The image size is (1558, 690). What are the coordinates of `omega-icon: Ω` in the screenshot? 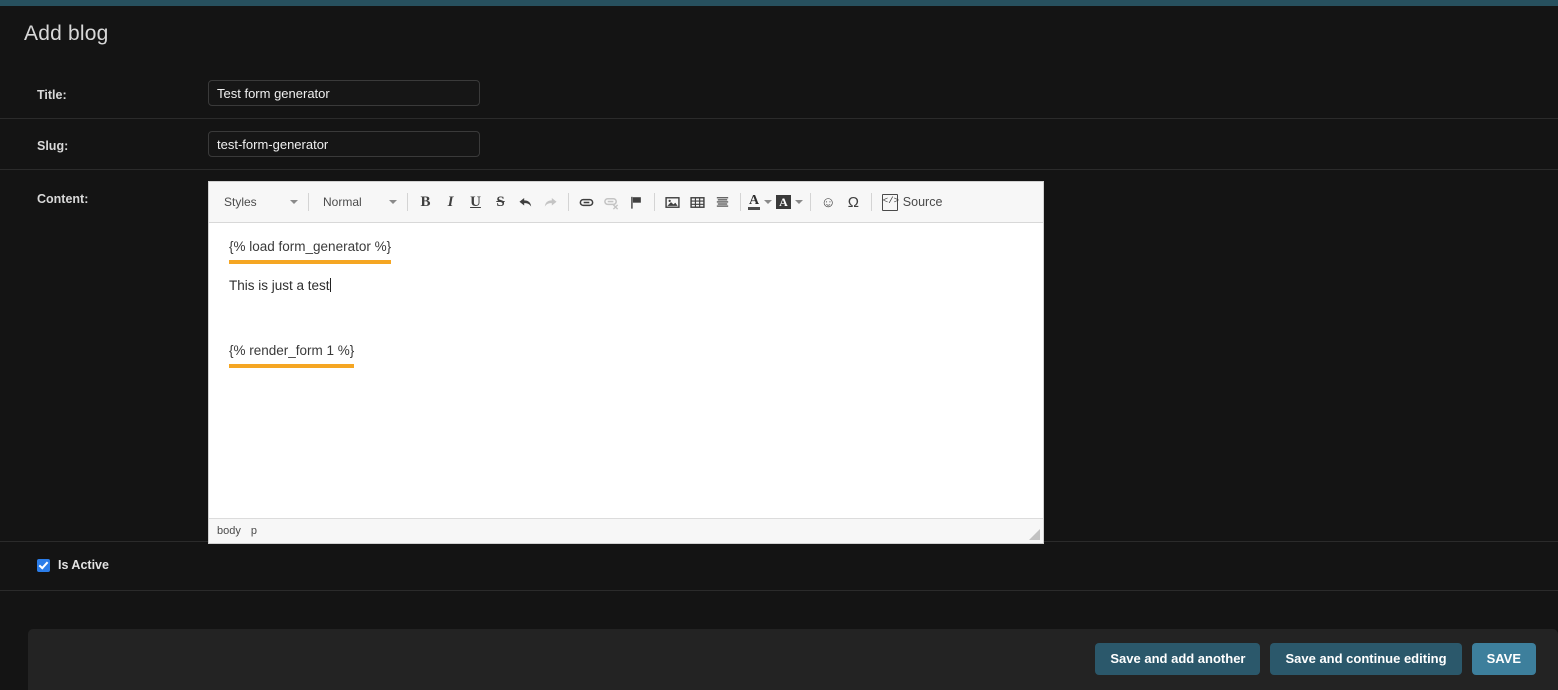 It's located at (853, 202).